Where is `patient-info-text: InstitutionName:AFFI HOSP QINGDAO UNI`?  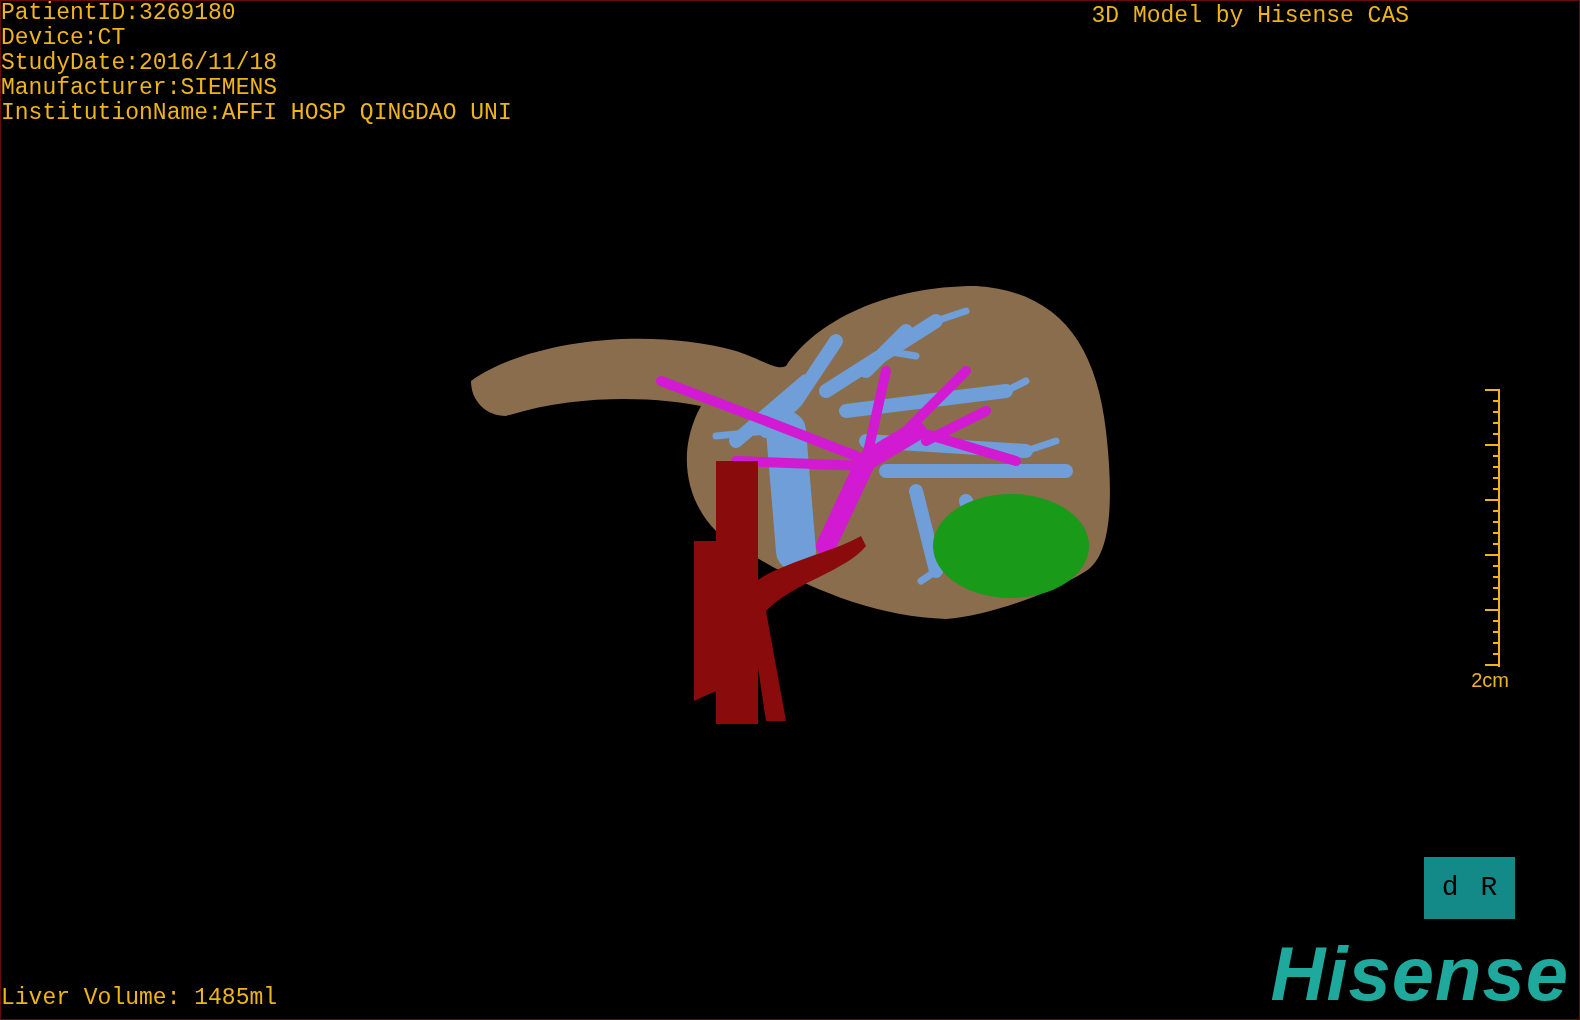
patient-info-text: InstitutionName:AFFI HOSP QINGDAO UNI is located at coordinates (256, 113).